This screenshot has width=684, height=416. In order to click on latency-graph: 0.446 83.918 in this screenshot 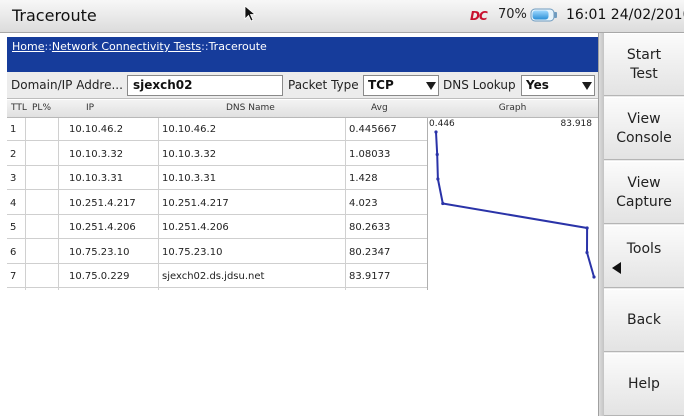, I will do `click(512, 204)`.